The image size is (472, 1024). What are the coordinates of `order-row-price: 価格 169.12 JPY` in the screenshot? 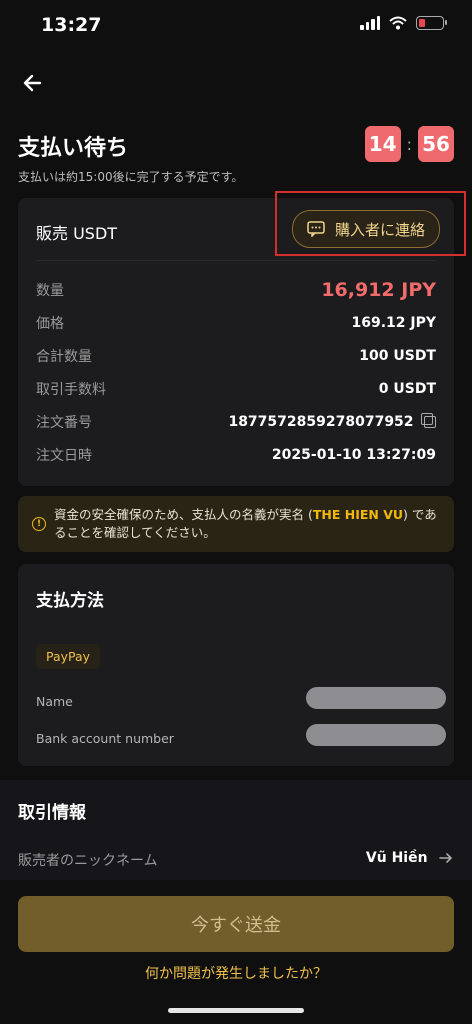 It's located at (236, 323).